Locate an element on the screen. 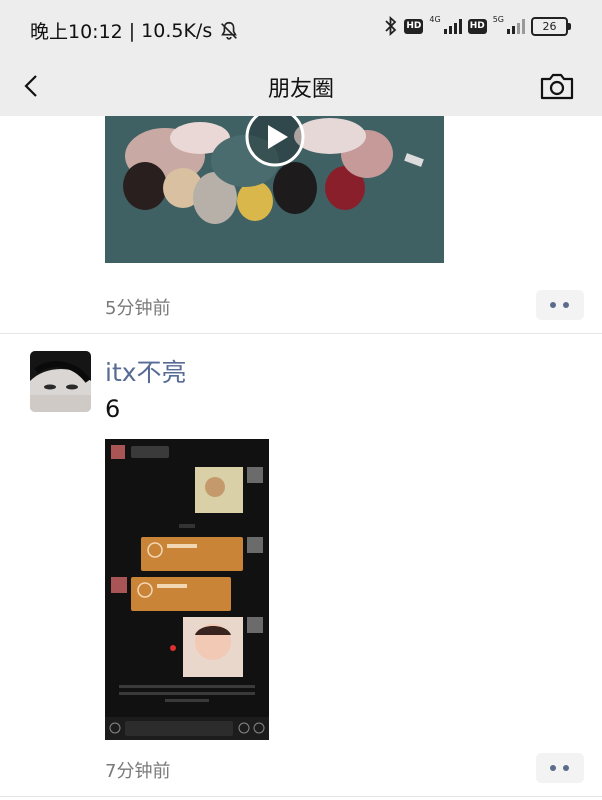 The width and height of the screenshot is (602, 800). video-thumbnail is located at coordinates (274, 189).